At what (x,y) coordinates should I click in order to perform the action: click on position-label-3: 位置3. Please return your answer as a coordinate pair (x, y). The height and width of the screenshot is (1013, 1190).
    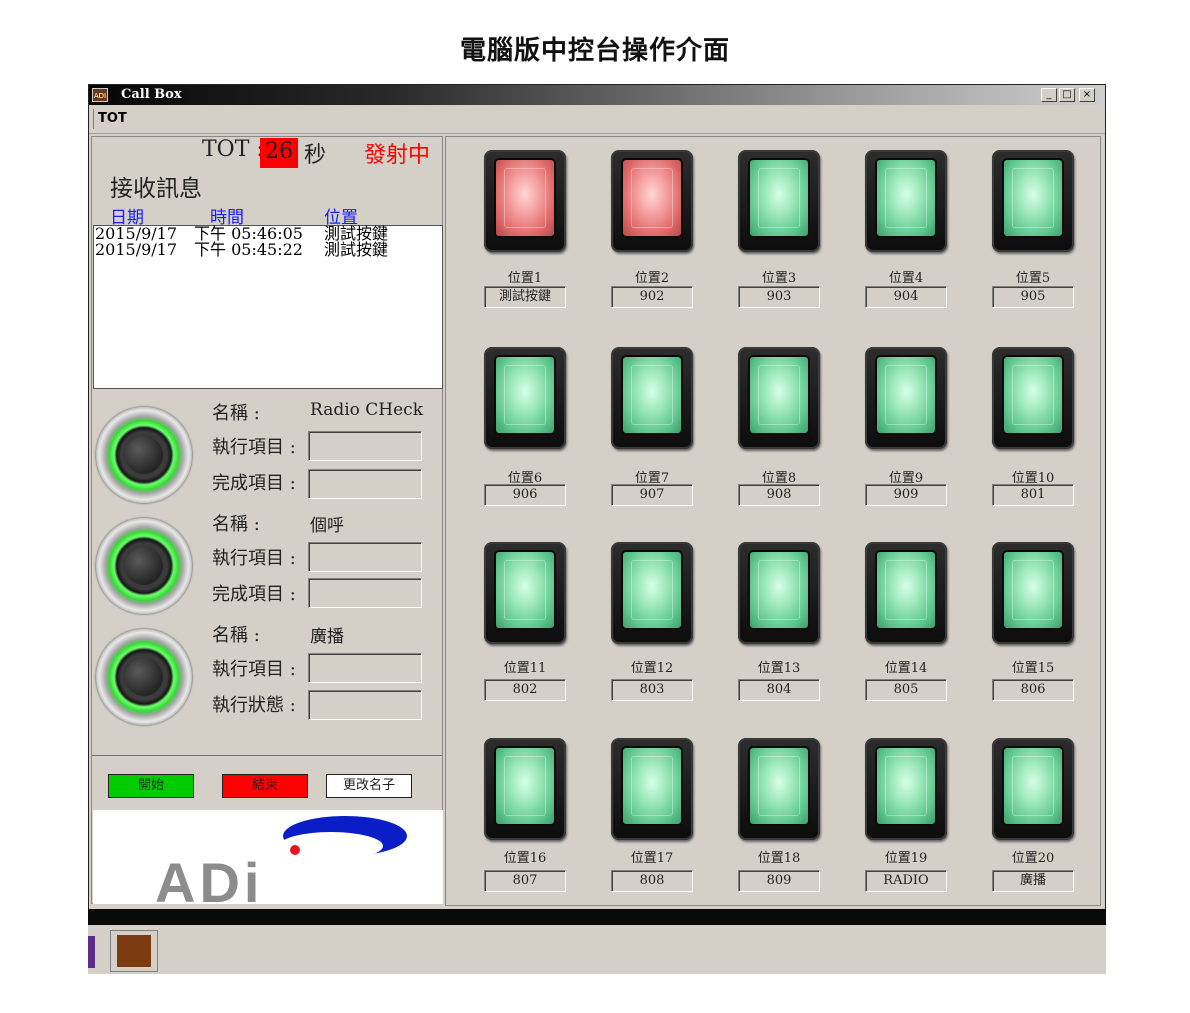
    Looking at the image, I should click on (779, 278).